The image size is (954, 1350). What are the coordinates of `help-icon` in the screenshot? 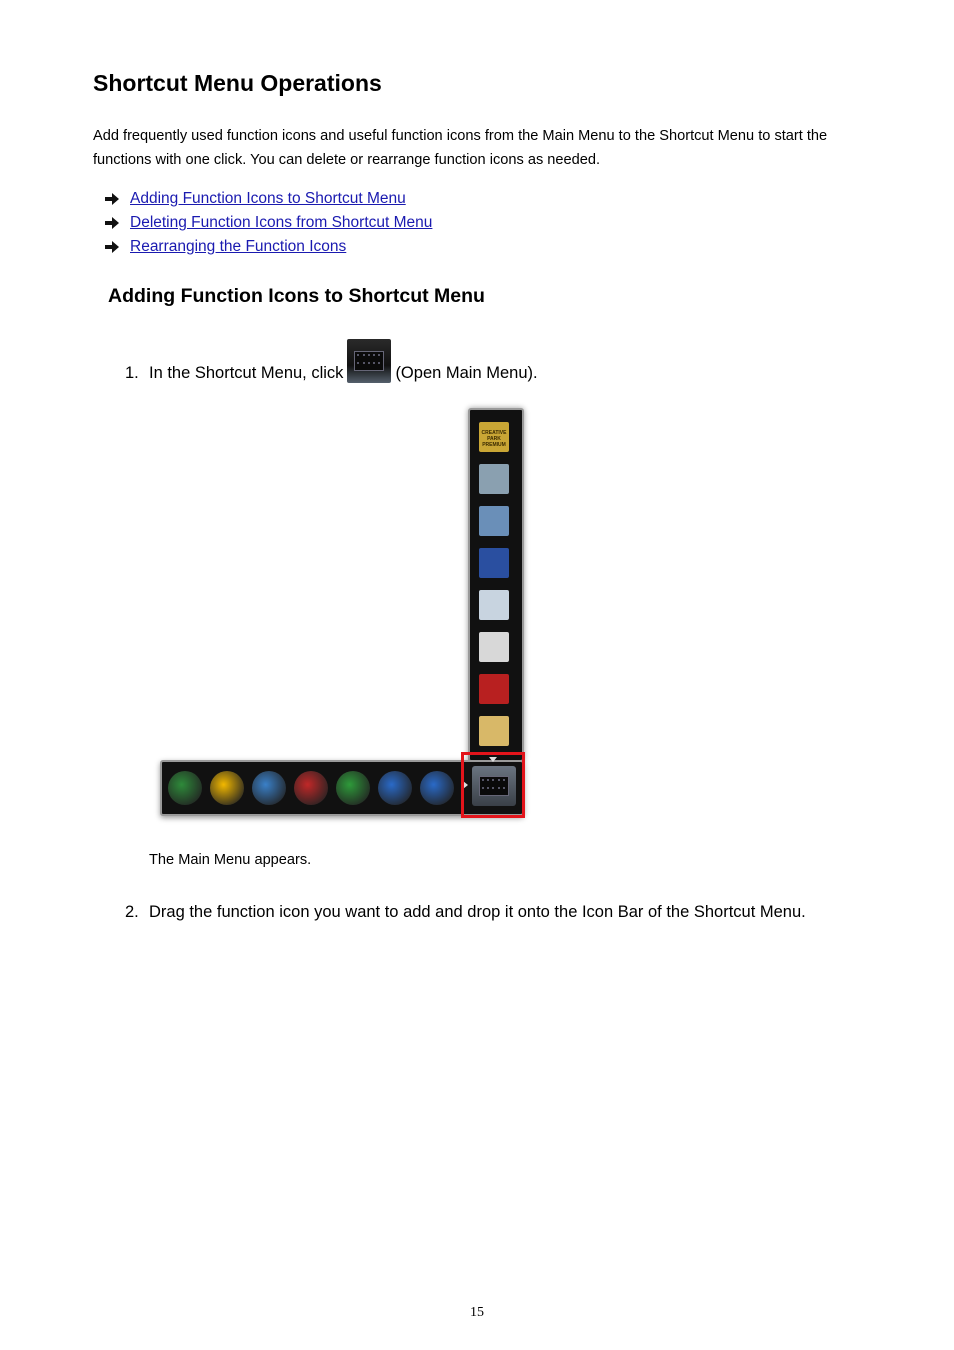 It's located at (395, 788).